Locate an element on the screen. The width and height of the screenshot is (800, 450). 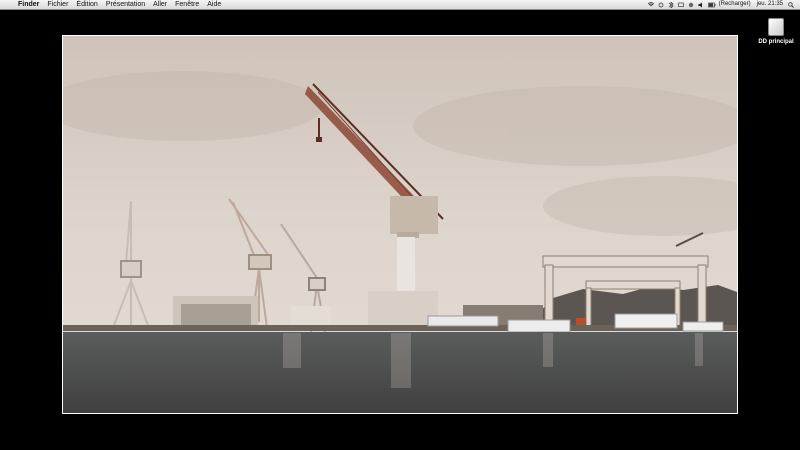
battery-icon is located at coordinates (711, 5).